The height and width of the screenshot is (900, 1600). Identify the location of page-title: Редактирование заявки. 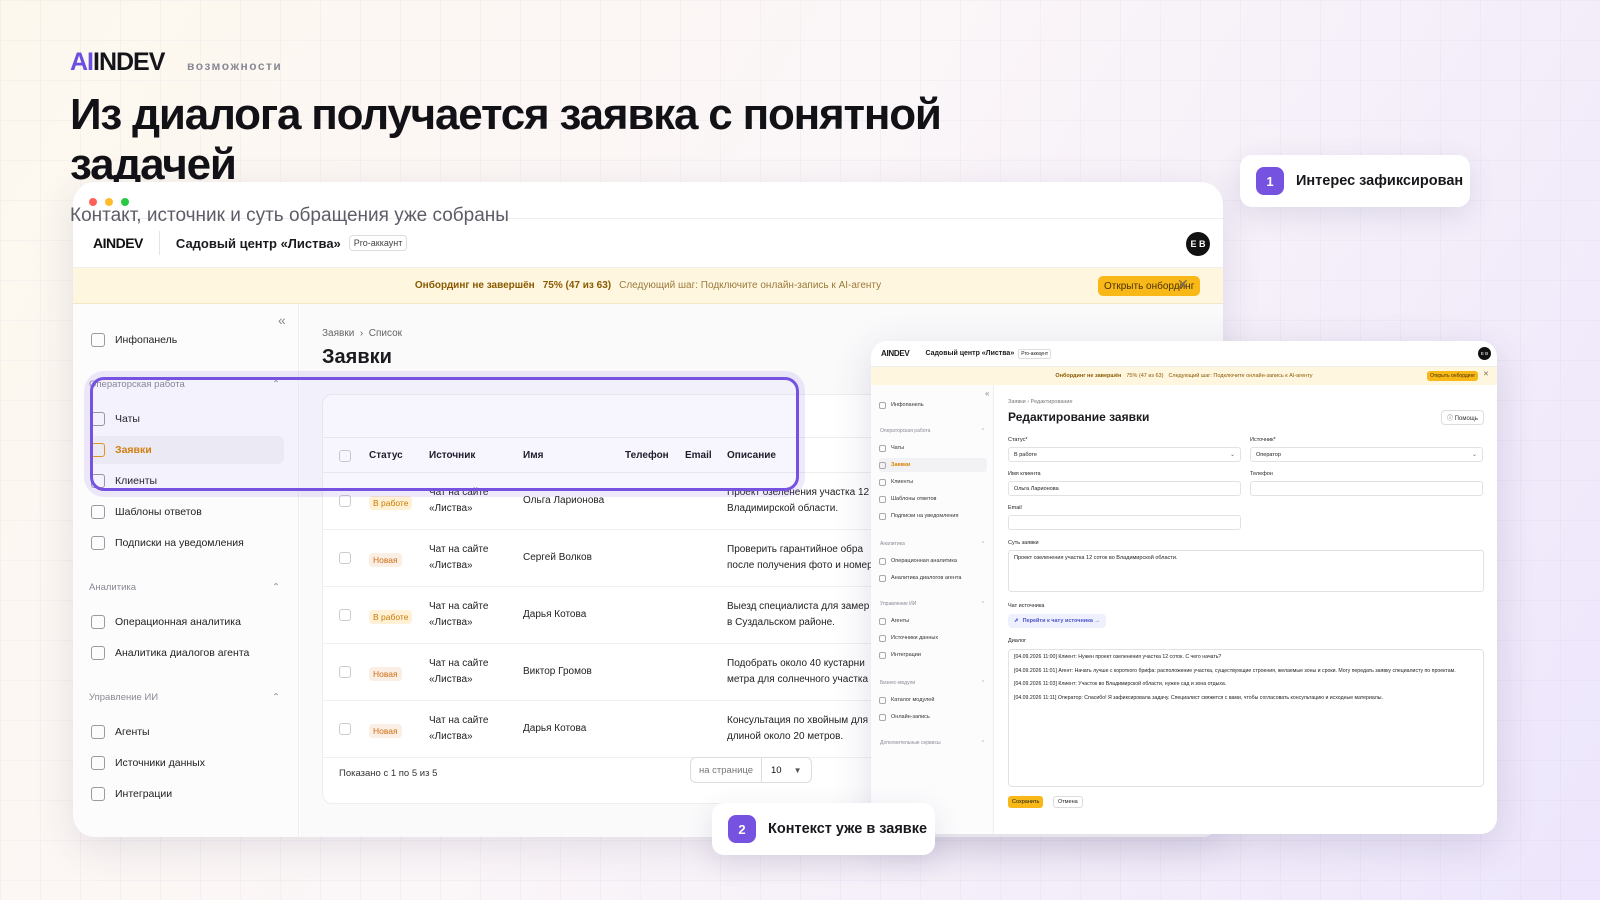
(1079, 417).